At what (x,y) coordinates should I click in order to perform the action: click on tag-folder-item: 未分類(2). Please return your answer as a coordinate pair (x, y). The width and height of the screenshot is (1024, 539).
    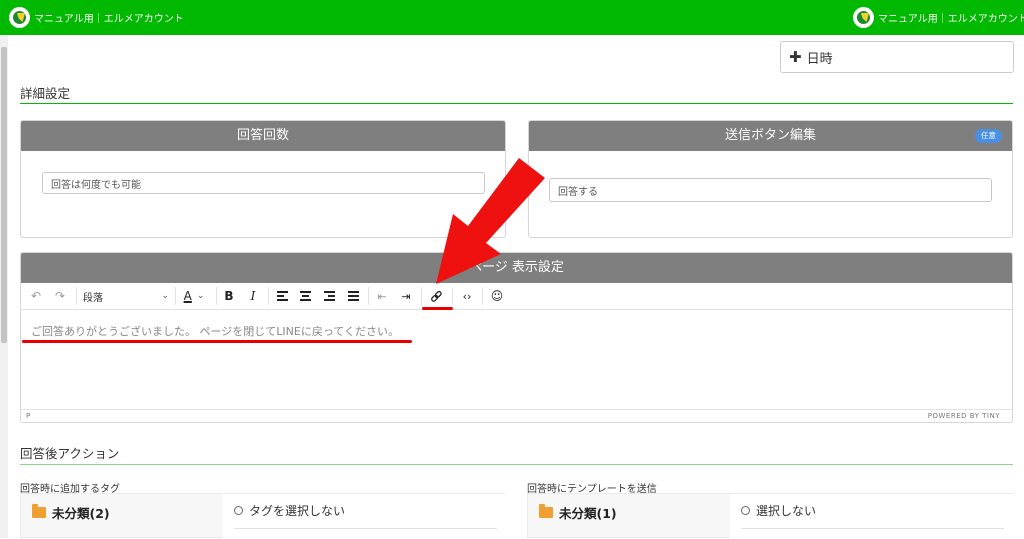
    Looking at the image, I should click on (71, 512).